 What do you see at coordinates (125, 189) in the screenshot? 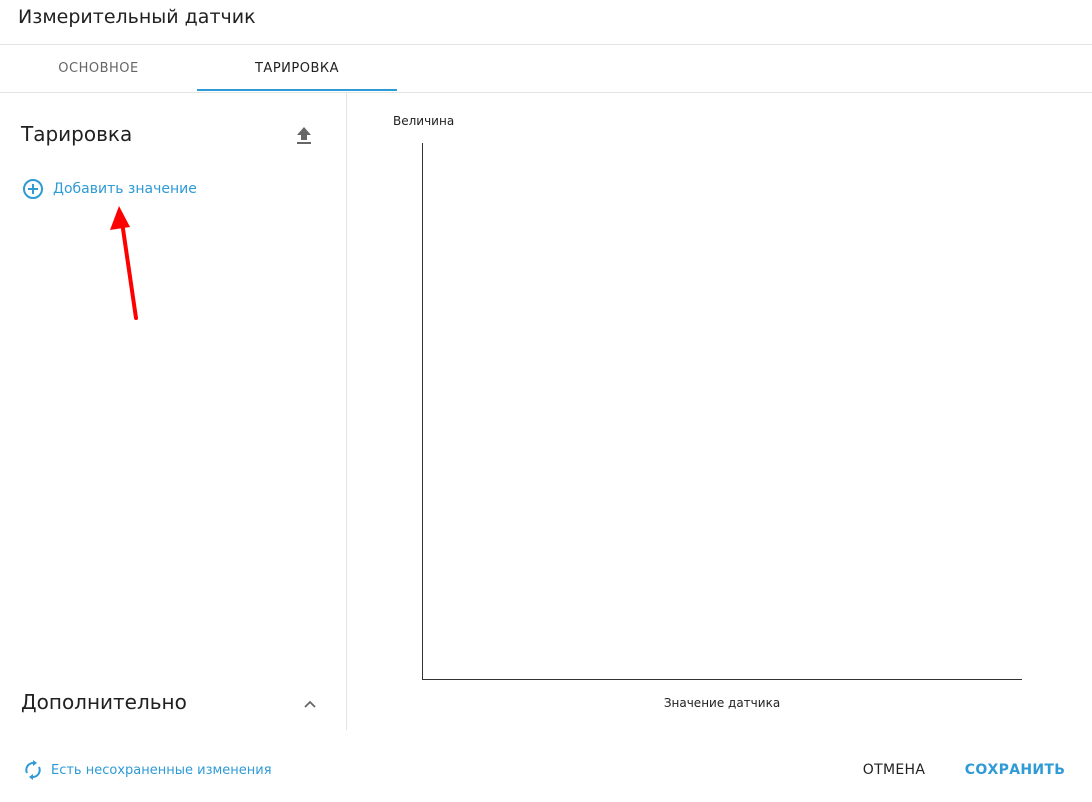
I see `add-value-label: Добавить значение` at bounding box center [125, 189].